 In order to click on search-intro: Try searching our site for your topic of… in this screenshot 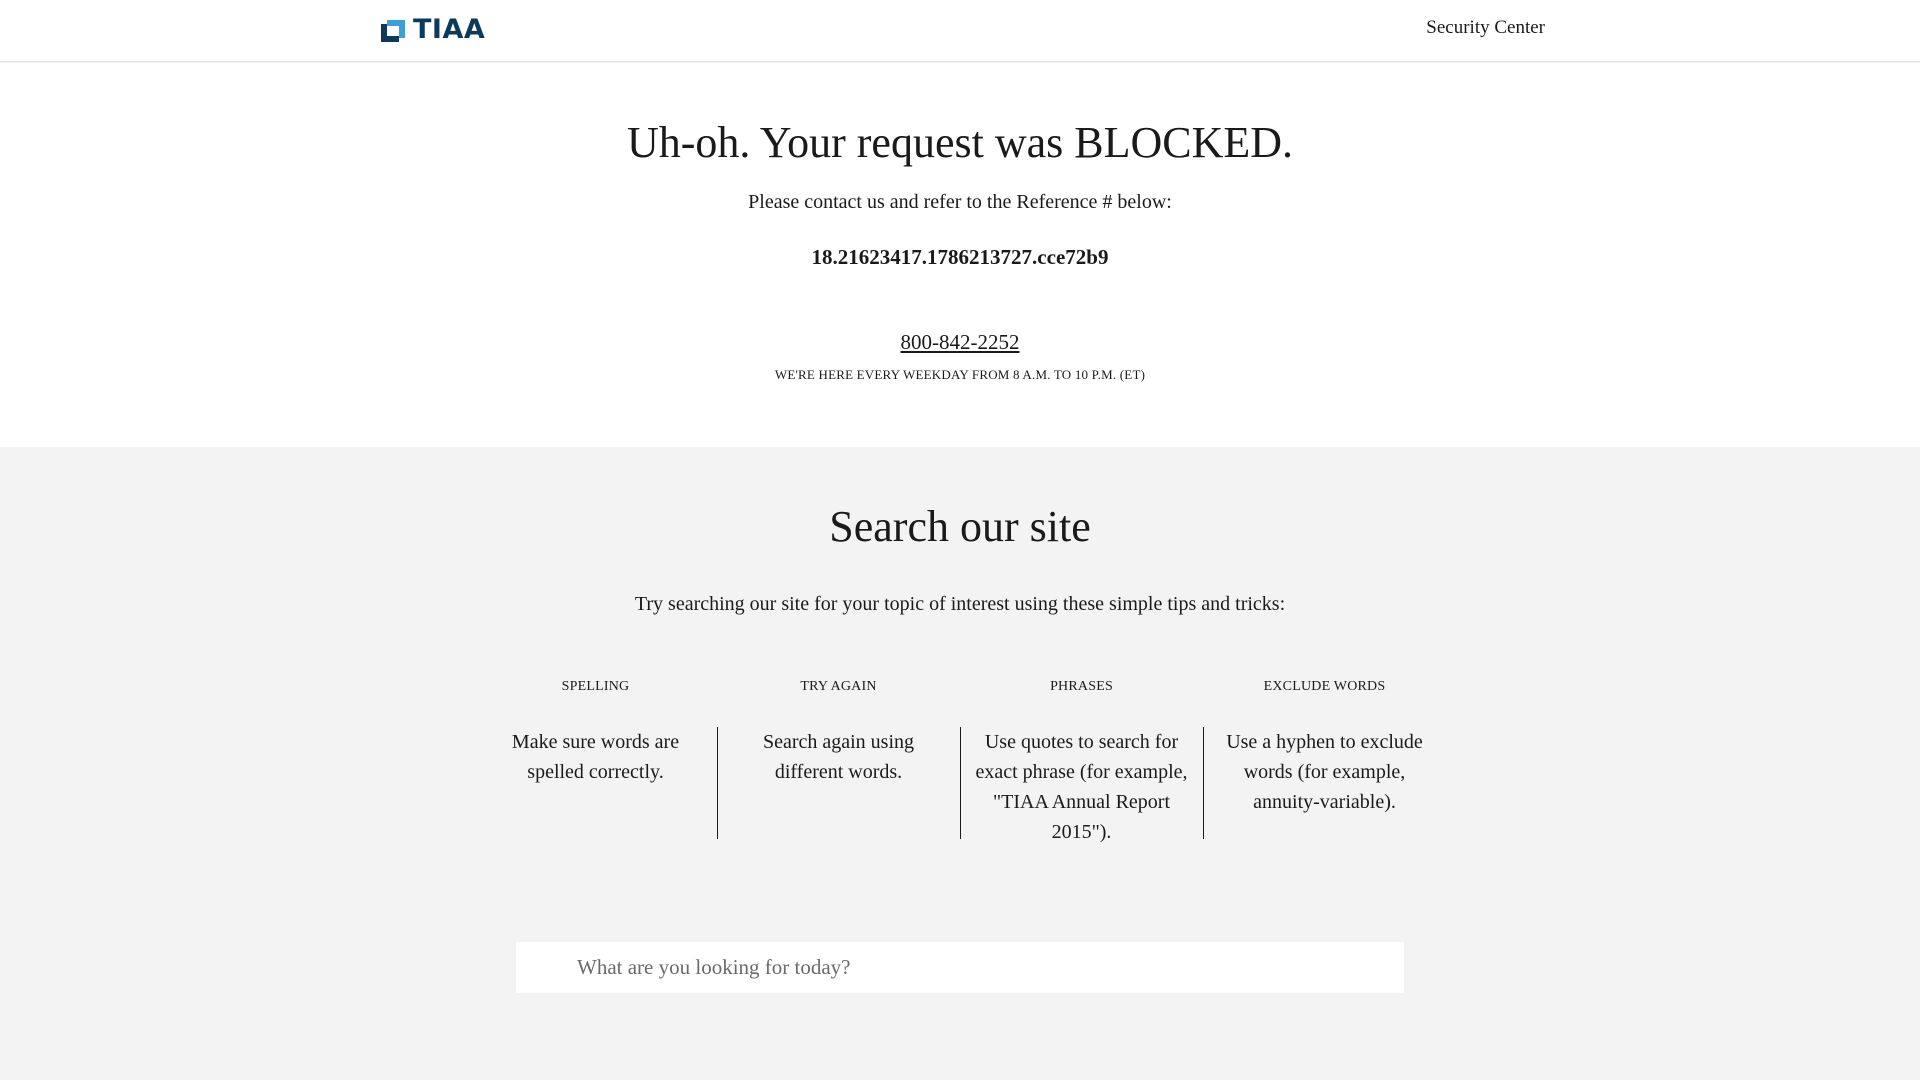, I will do `click(960, 604)`.